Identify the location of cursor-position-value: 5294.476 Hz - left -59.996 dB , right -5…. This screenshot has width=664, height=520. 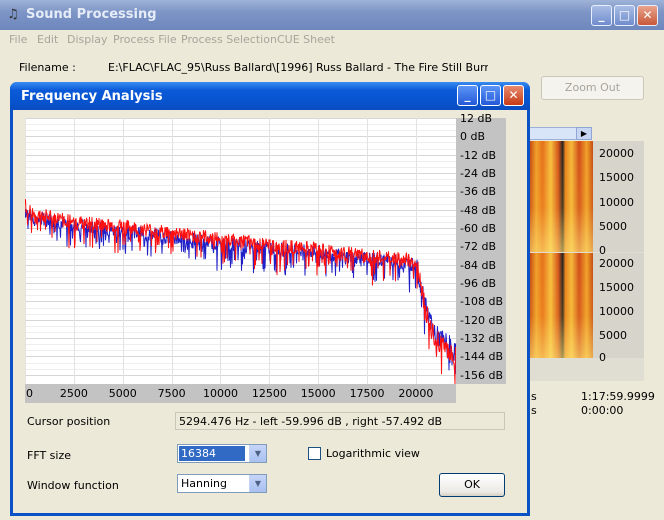
(311, 421).